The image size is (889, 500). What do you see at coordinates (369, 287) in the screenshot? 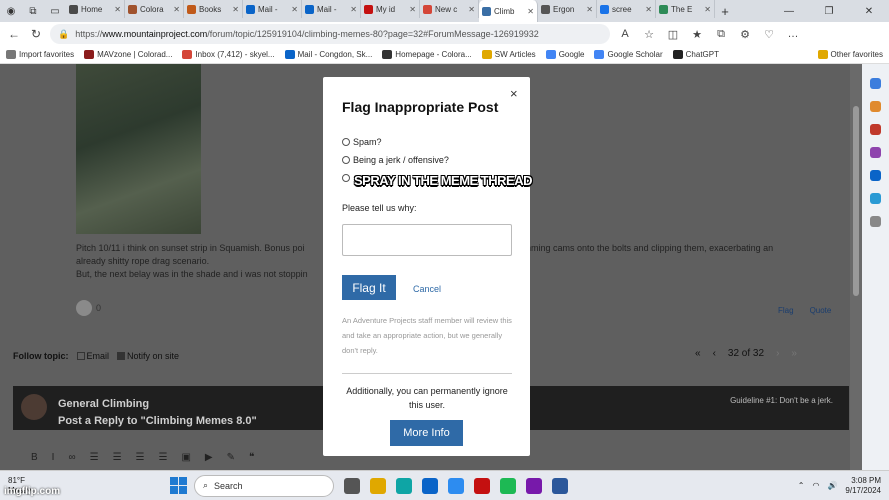
I see `flag-it-button: Flag It` at bounding box center [369, 287].